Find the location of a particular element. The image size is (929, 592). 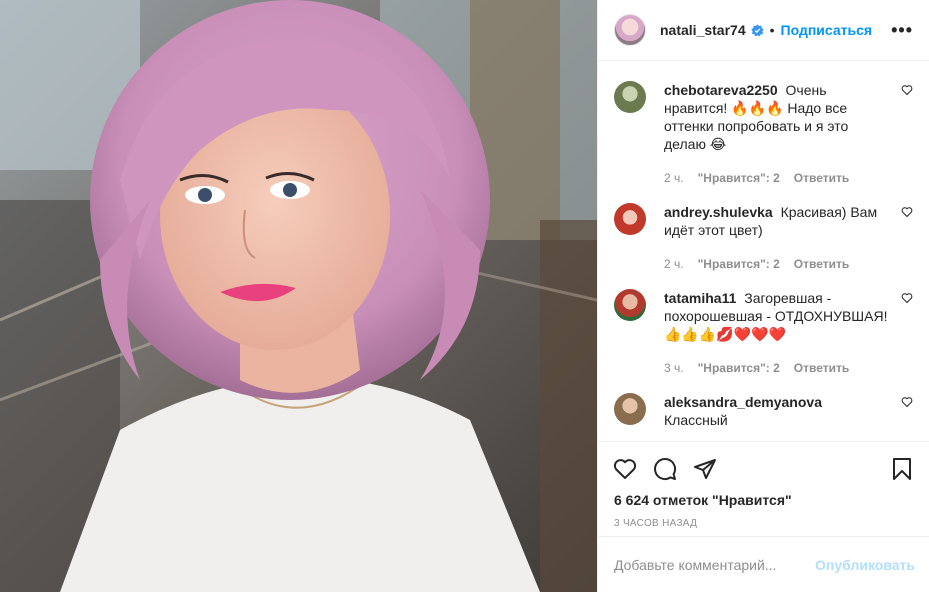

comment-item: aleksandra_demyanova Классный is located at coordinates (763, 411).